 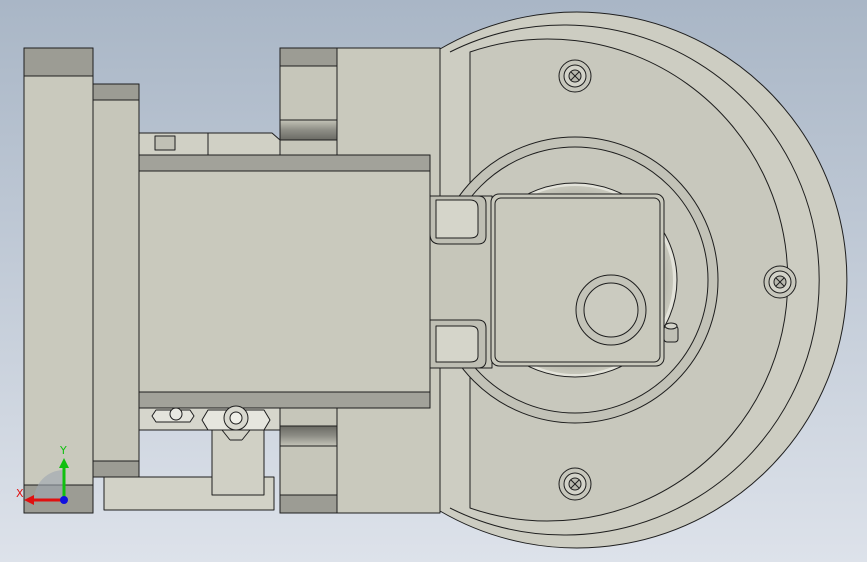 I want to click on screw-top, so click(x=575, y=76).